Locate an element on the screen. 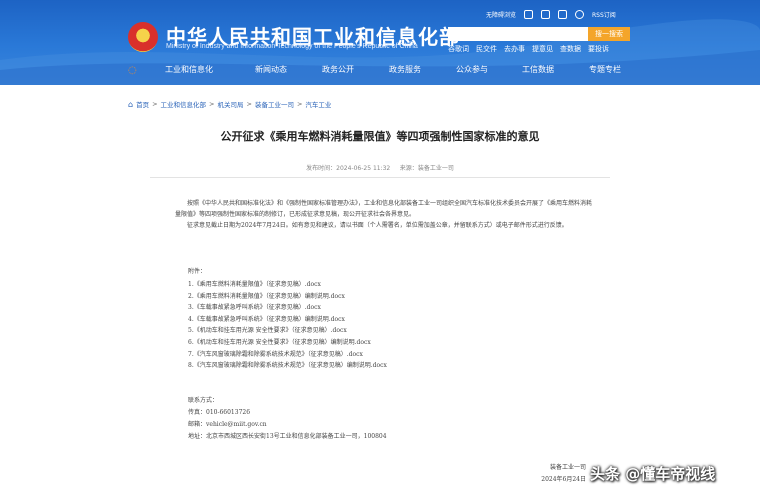 Image resolution: width=760 pixels, height=500 pixels. nav-item-gov-affairs: 政务公开 is located at coordinates (338, 69).